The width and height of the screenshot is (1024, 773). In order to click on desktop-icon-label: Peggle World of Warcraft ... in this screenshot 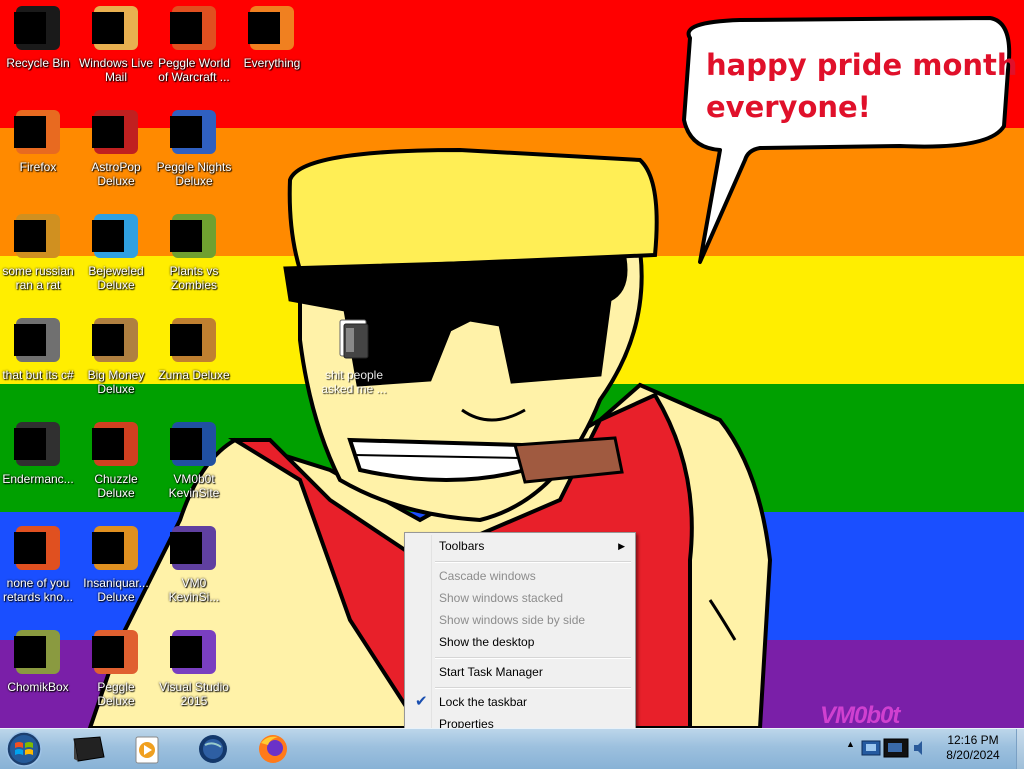, I will do `click(194, 70)`.